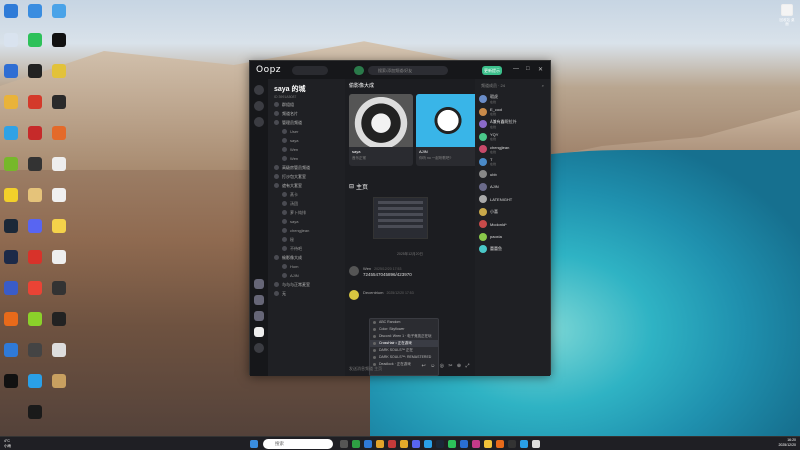  What do you see at coordinates (512, 249) in the screenshot?
I see `member-item: 蕾蕾鱼` at bounding box center [512, 249].